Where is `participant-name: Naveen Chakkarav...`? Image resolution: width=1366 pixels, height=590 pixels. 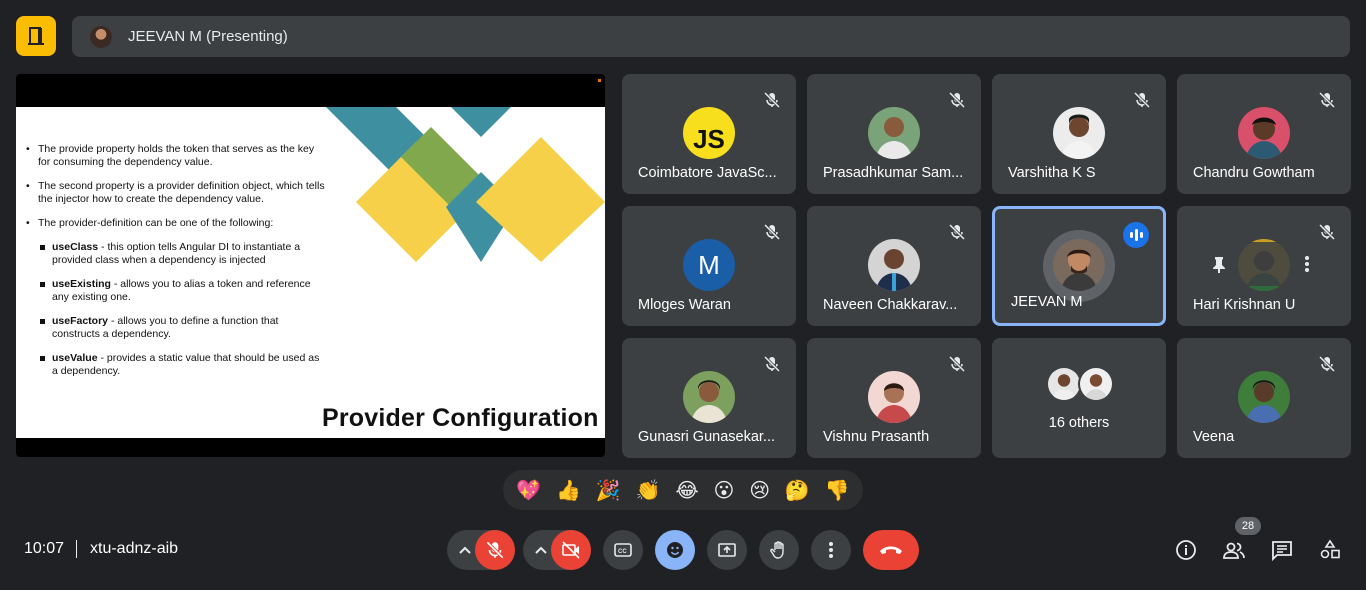 participant-name: Naveen Chakkarav... is located at coordinates (890, 305).